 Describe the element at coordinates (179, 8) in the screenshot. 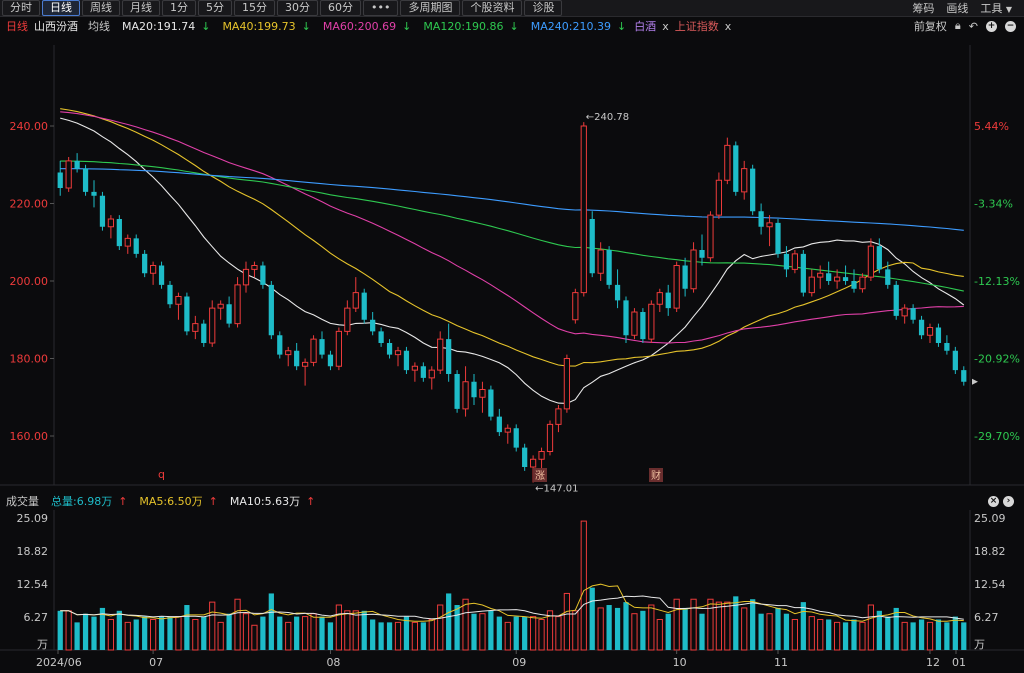

I see `tab-1min: 1分` at that location.